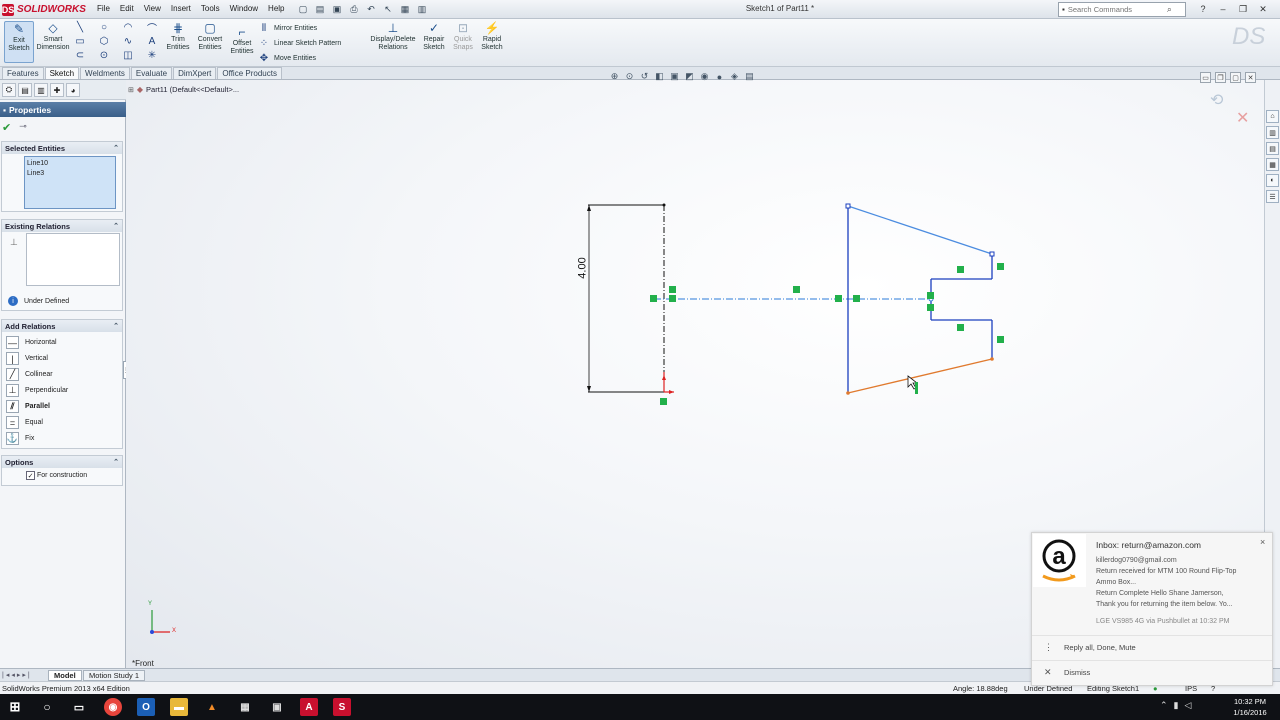 The height and width of the screenshot is (720, 1280). Describe the element at coordinates (56, 475) in the screenshot. I see `for-construction-option: ✓ For construction` at that location.